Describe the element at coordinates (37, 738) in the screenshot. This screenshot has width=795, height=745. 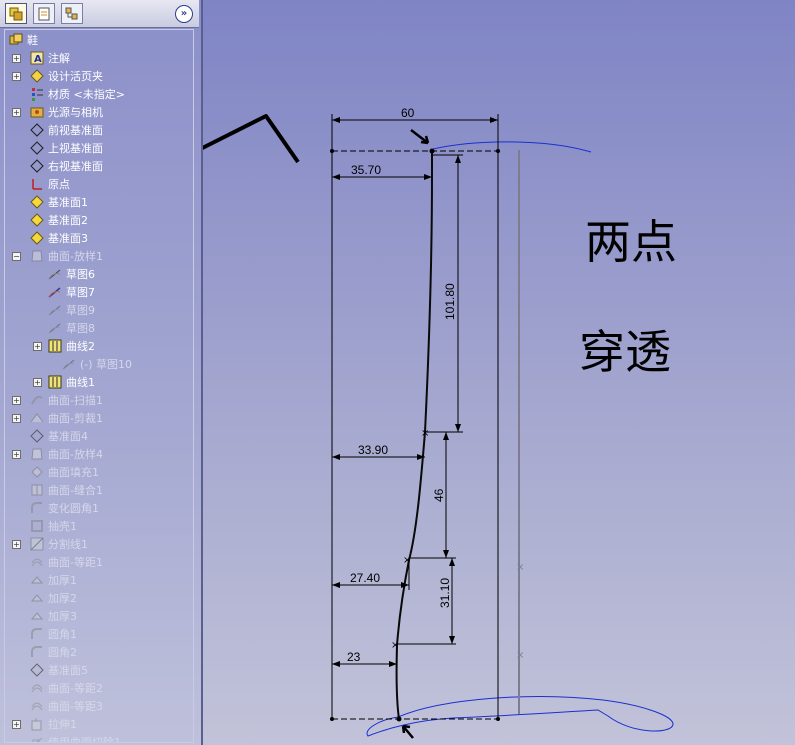
I see `surface-cut-icon` at that location.